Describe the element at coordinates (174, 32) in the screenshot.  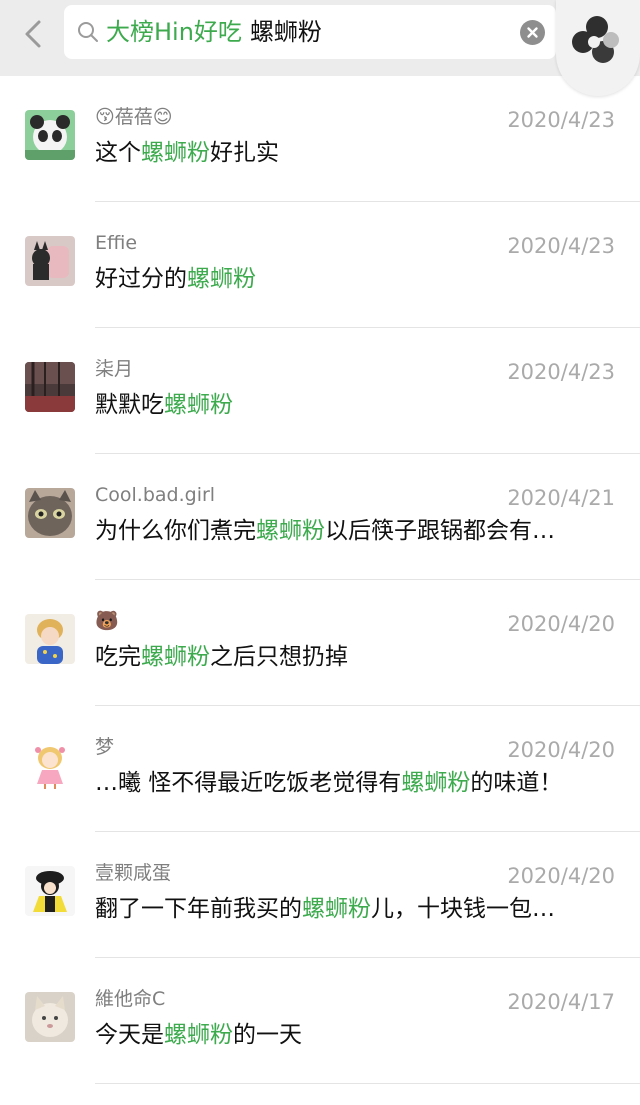
I see `search-tag: 大榜Hin好吃` at that location.